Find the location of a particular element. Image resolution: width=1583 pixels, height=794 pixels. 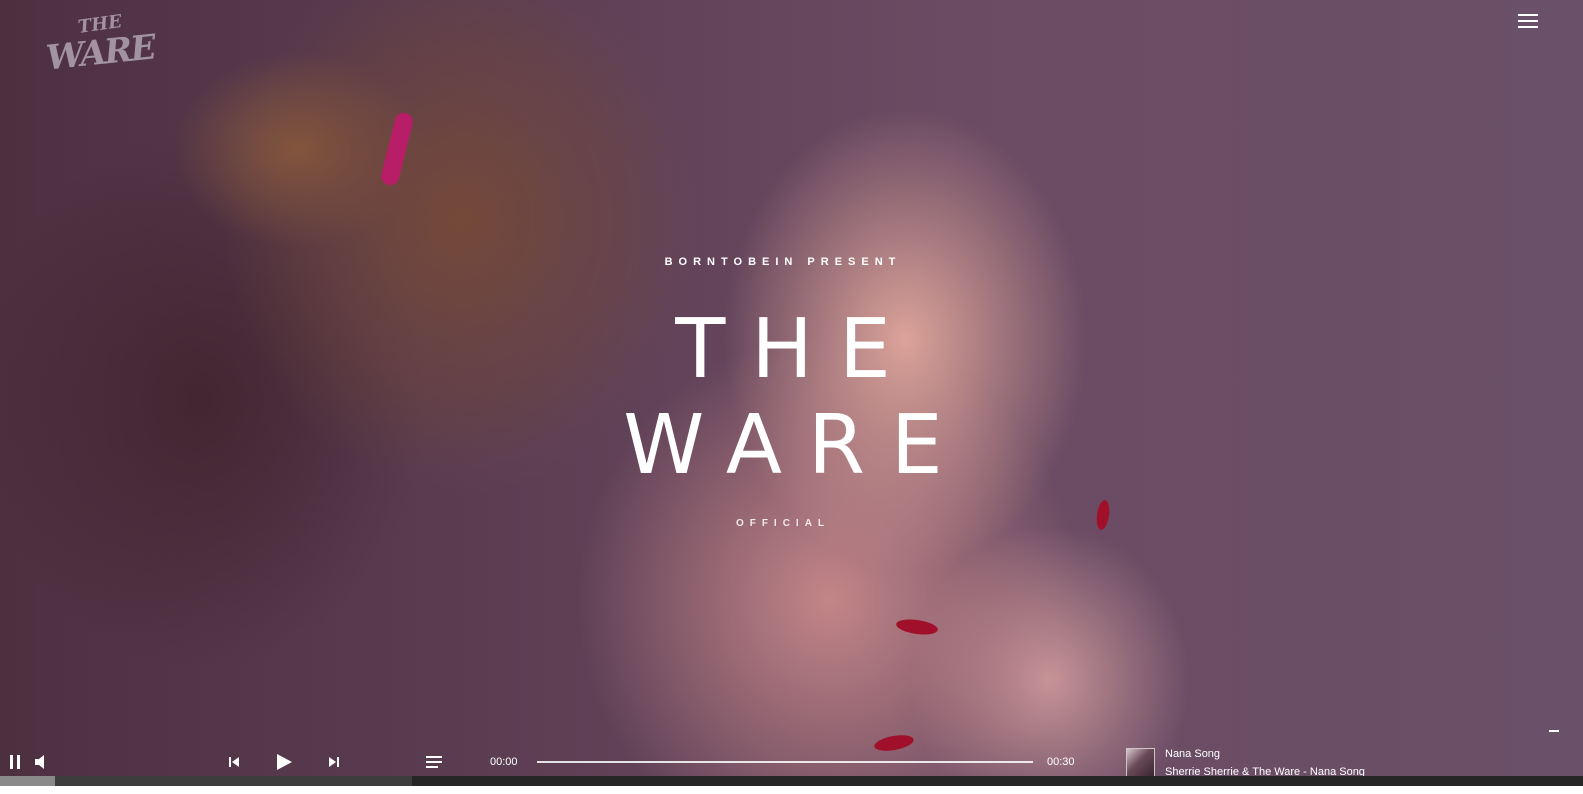

hero-subtitle: OFFICIAL is located at coordinates (783, 523).